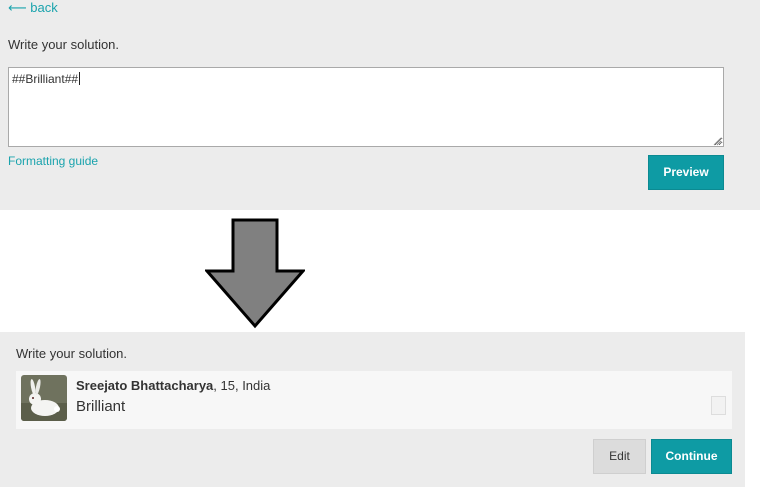 This screenshot has width=760, height=487. I want to click on preview-prompt: Write your solution., so click(72, 353).